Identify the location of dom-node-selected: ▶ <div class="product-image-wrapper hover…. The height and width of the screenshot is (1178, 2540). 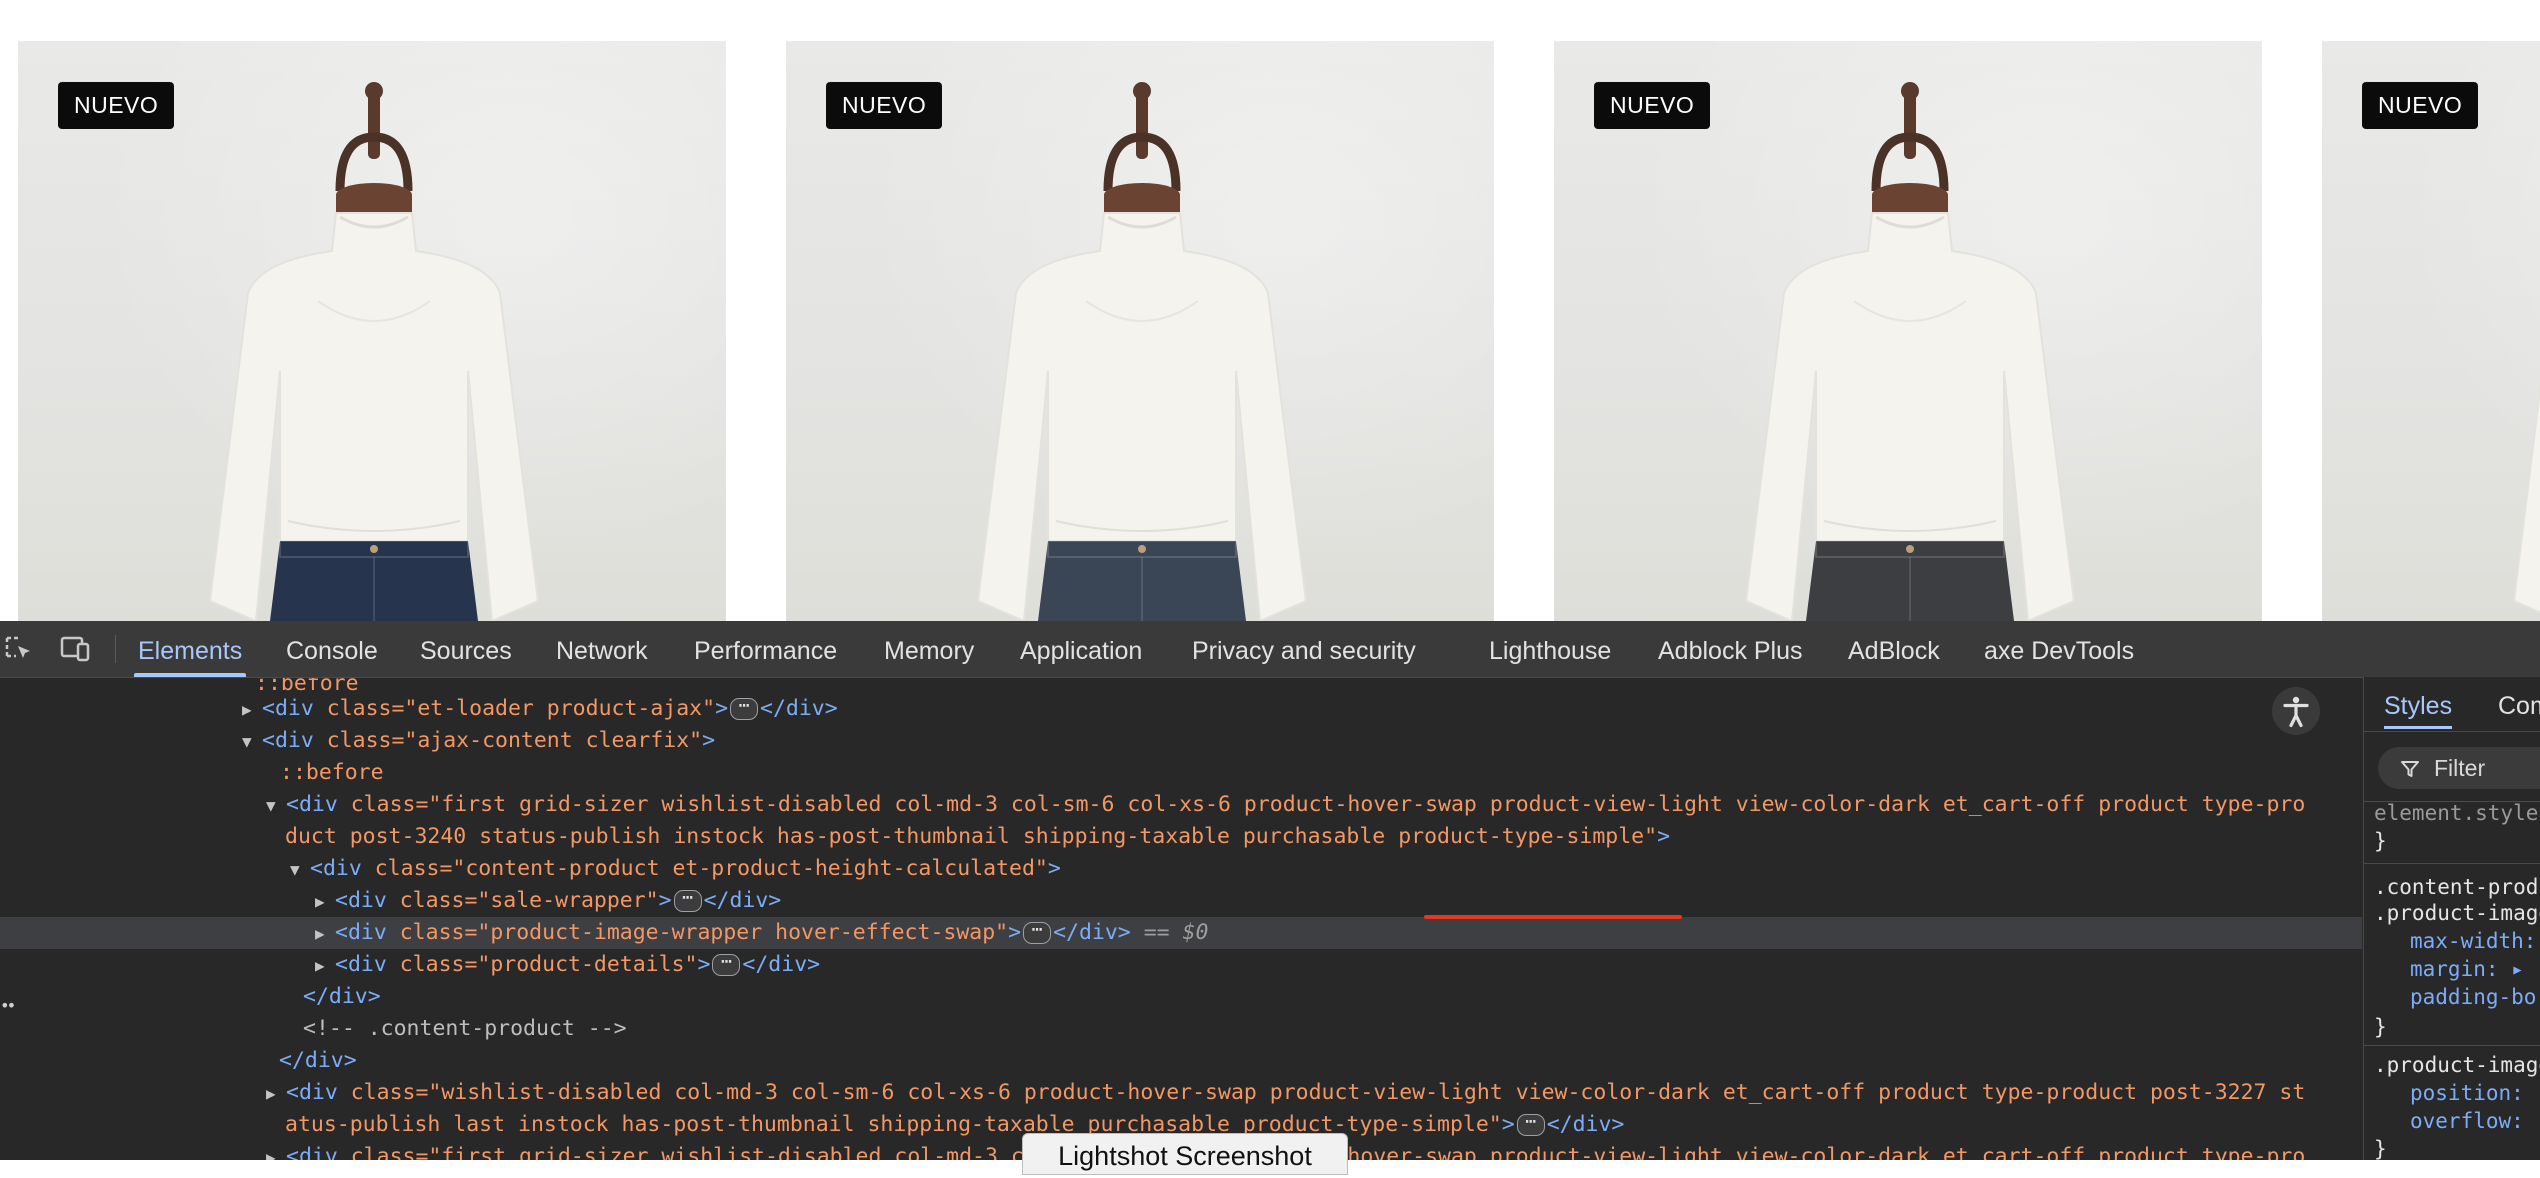
(1181, 933).